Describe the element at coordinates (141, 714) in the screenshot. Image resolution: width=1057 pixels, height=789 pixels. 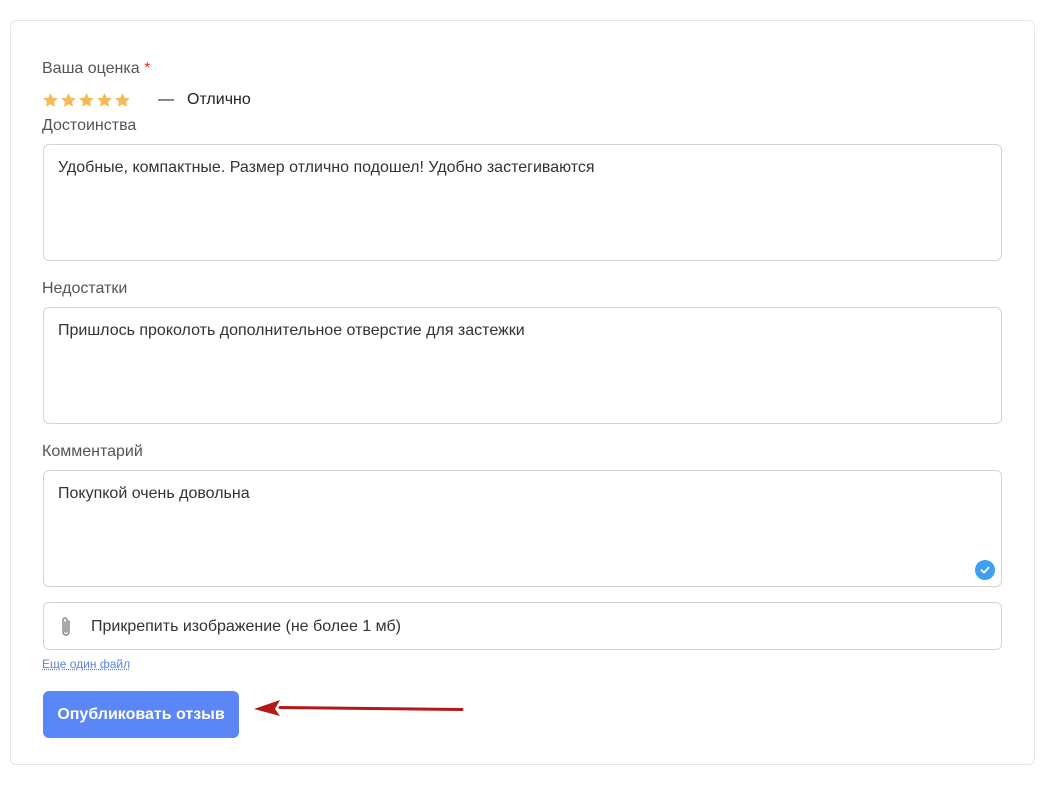
I see `publish-review-button: Опубликовать отзыв` at that location.